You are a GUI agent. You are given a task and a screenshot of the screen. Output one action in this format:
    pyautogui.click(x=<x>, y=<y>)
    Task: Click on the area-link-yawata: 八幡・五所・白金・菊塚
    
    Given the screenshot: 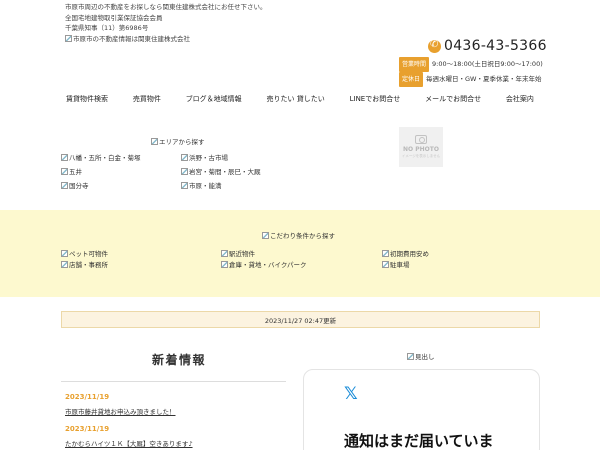 What is the action you would take?
    pyautogui.click(x=101, y=157)
    